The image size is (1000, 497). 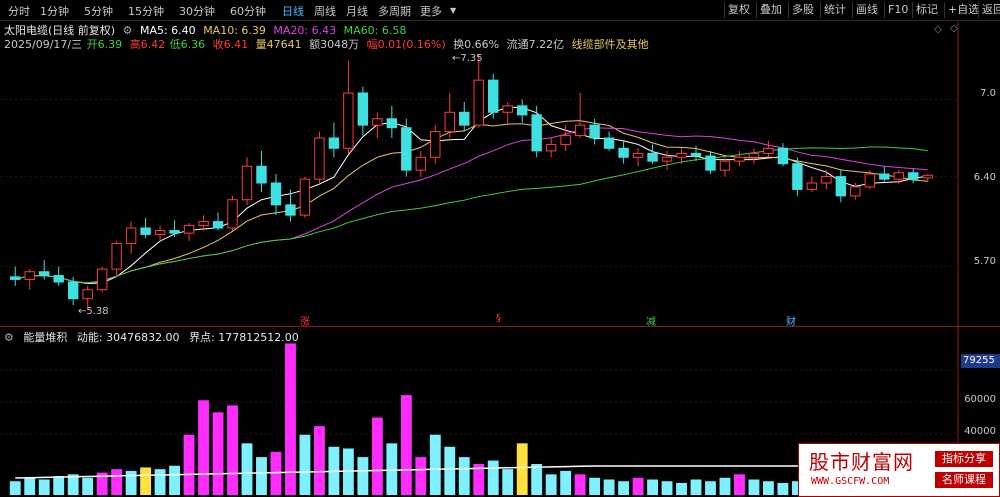 What do you see at coordinates (979, 163) in the screenshot?
I see `price-axis: 7.0 6.40 5.70` at bounding box center [979, 163].